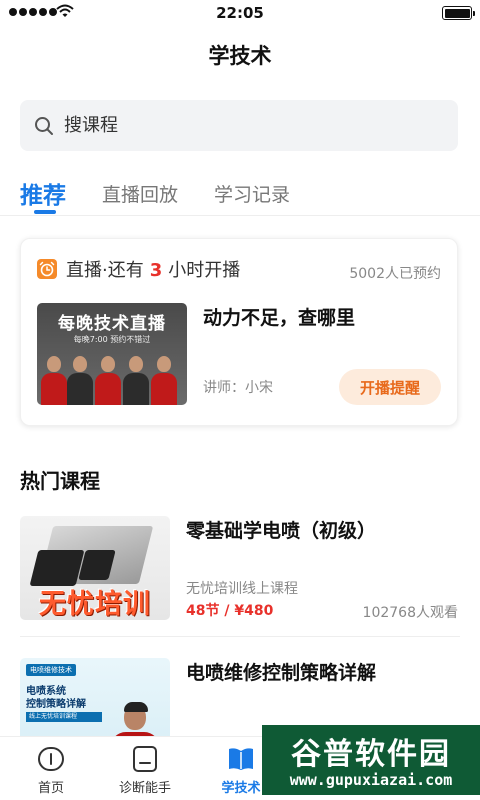 The height and width of the screenshot is (800, 480). I want to click on reserved-count: 5002人已预约, so click(395, 274).